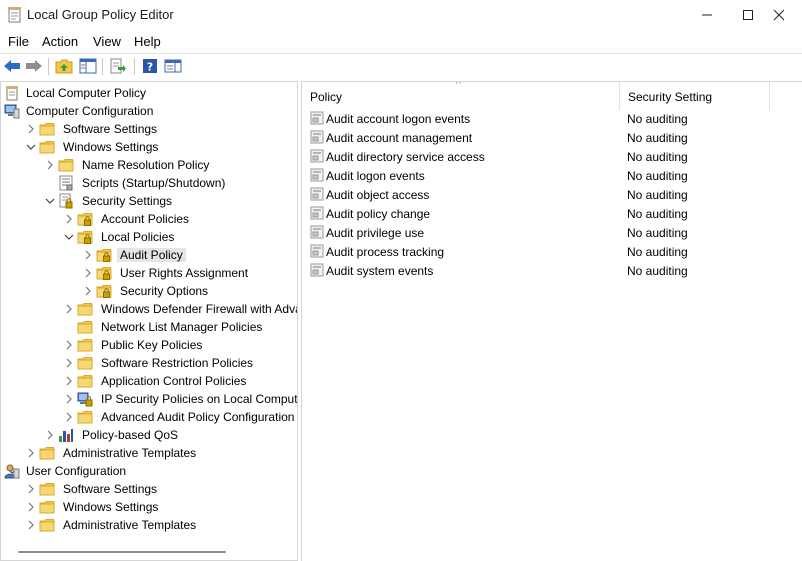  What do you see at coordinates (34, 66) in the screenshot?
I see `forward-button` at bounding box center [34, 66].